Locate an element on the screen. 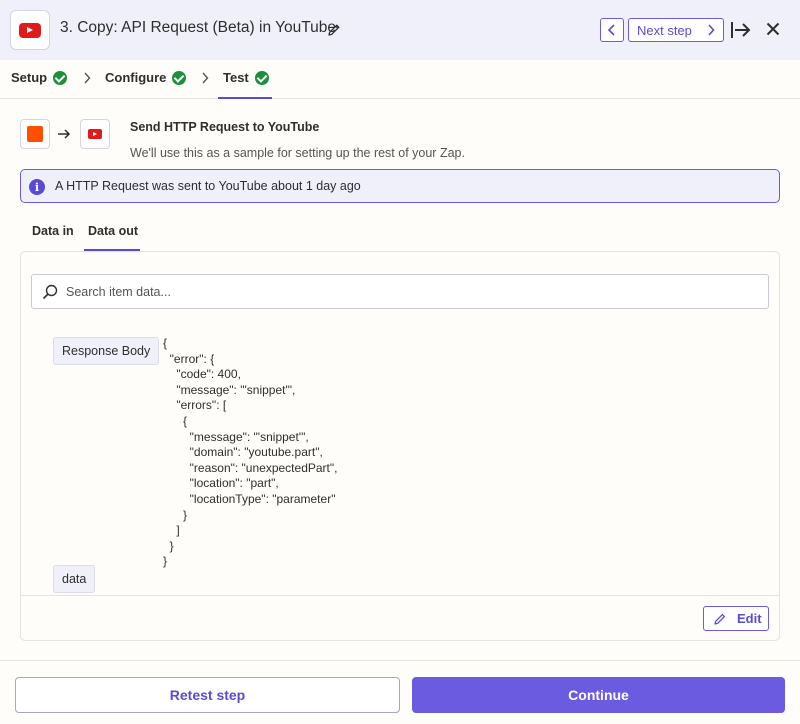 This screenshot has height=724, width=800. active-tab-indicator is located at coordinates (245, 98).